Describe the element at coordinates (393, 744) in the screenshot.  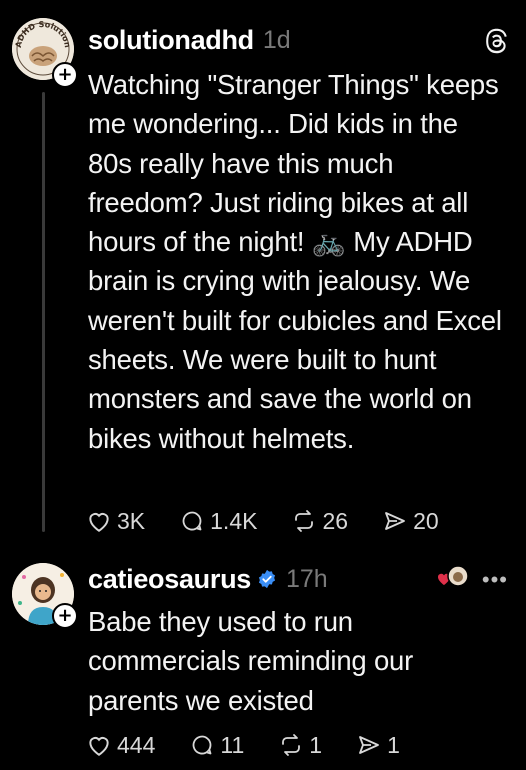
I see `share-count: 1` at that location.